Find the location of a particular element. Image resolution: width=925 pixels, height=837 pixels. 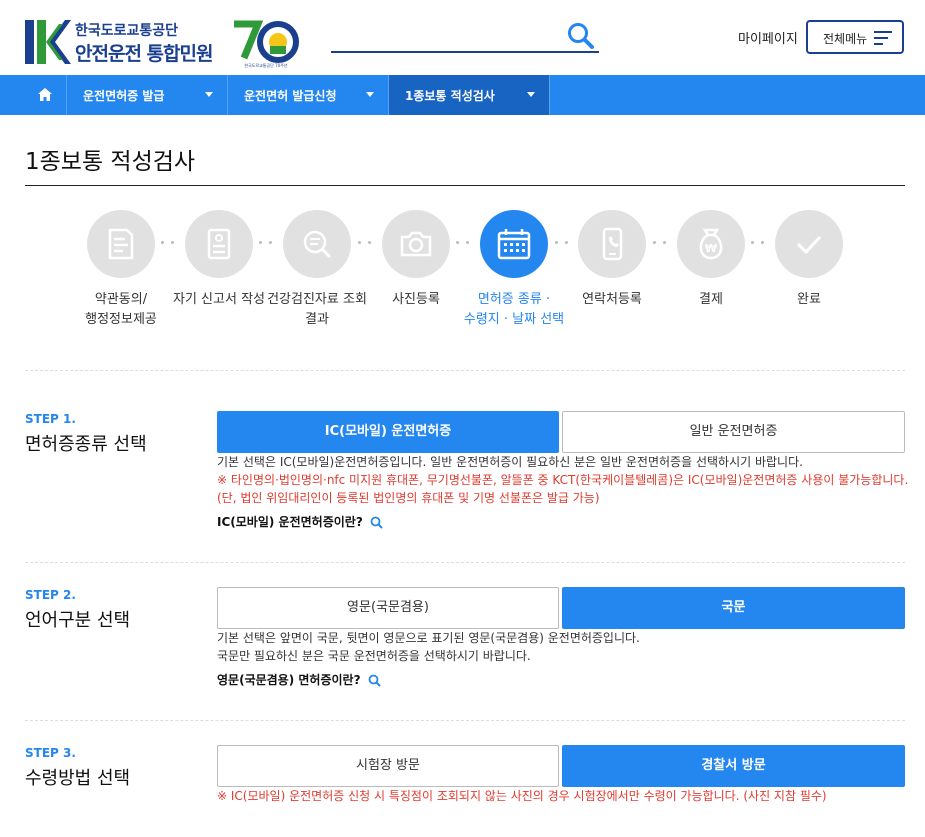

home-button is located at coordinates (46, 95).